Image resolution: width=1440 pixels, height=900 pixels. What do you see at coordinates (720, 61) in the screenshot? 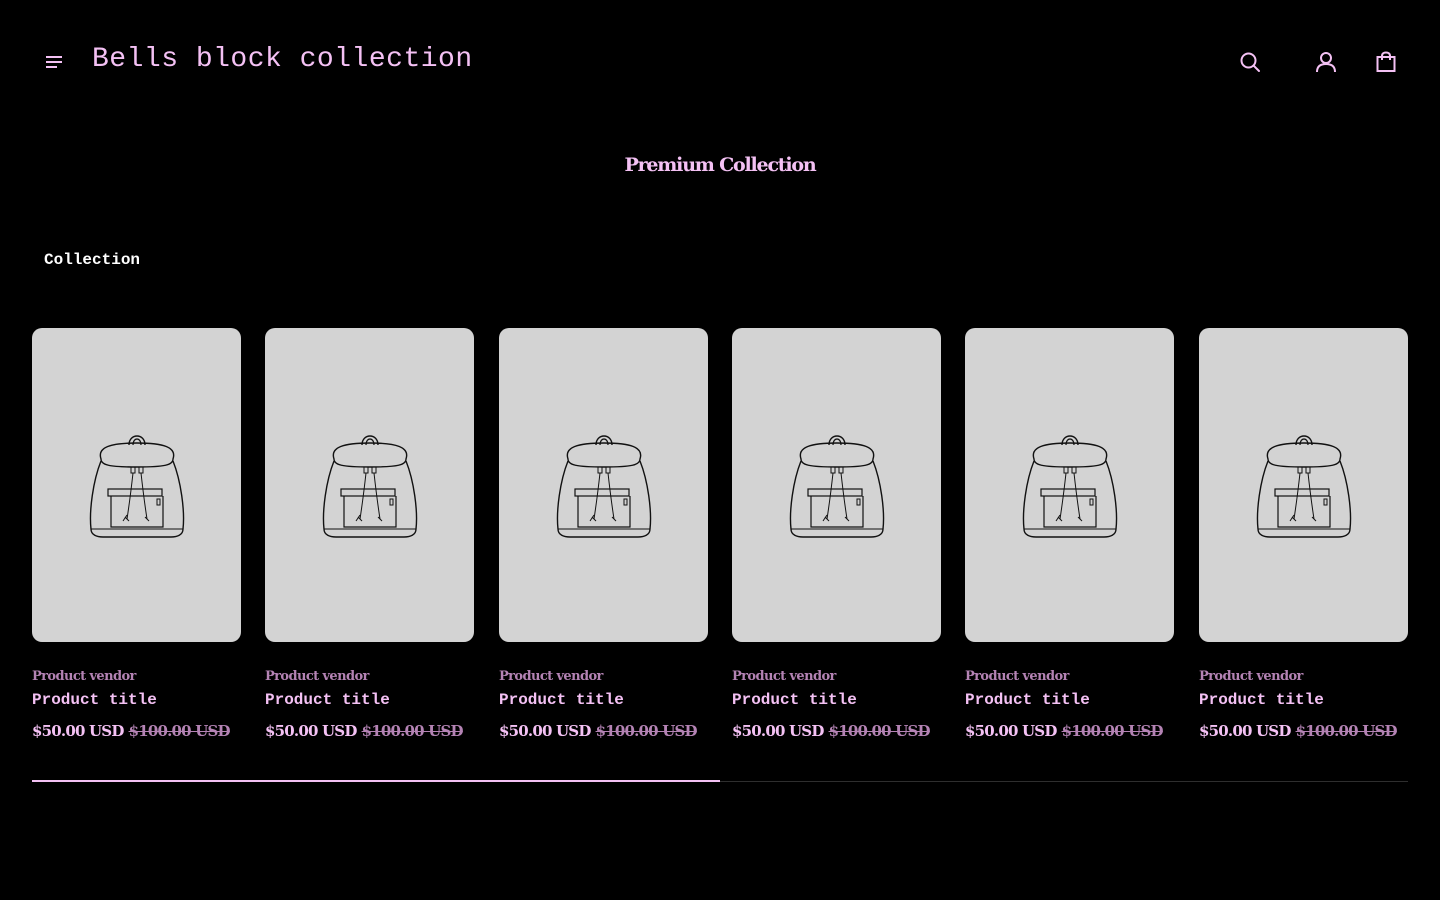
I see `site-header: Bells block collection` at bounding box center [720, 61].